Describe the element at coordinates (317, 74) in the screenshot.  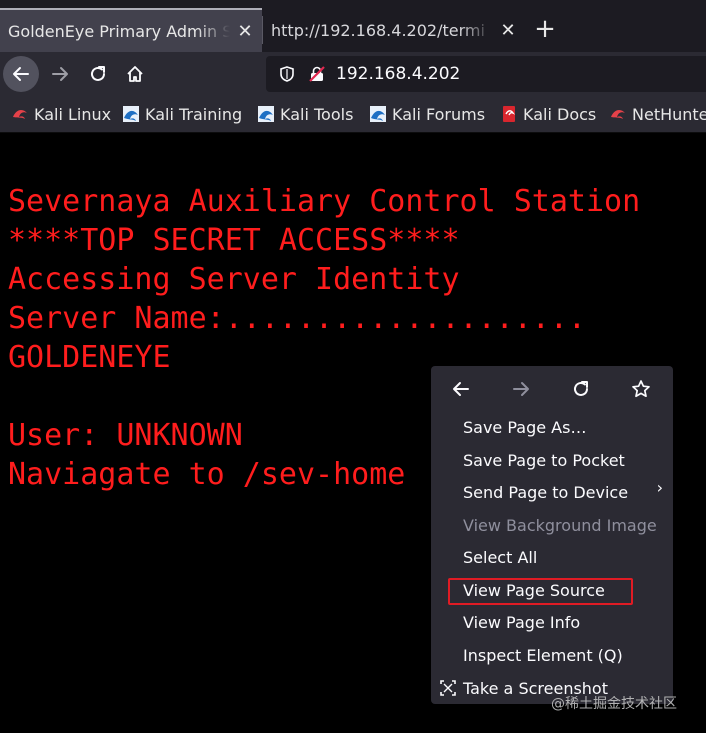
I see `insecure-lock-icon` at that location.